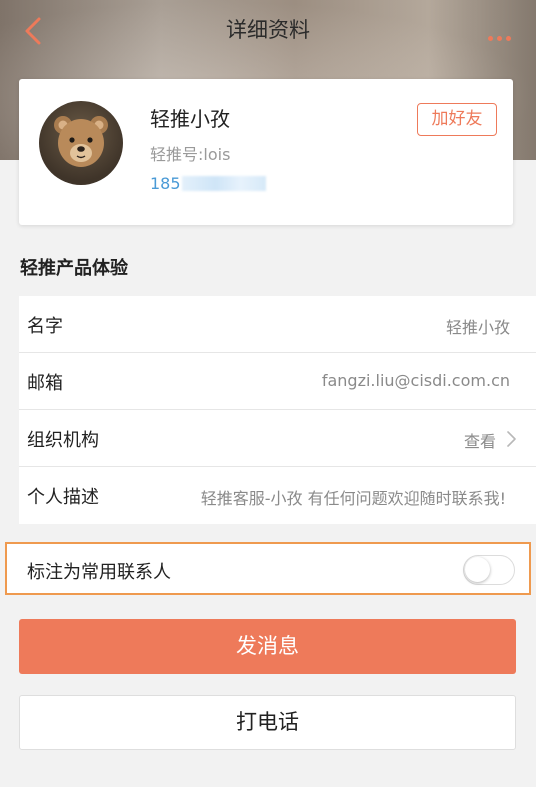 The width and height of the screenshot is (536, 787). I want to click on row-value: 轻推小孜, so click(477, 327).